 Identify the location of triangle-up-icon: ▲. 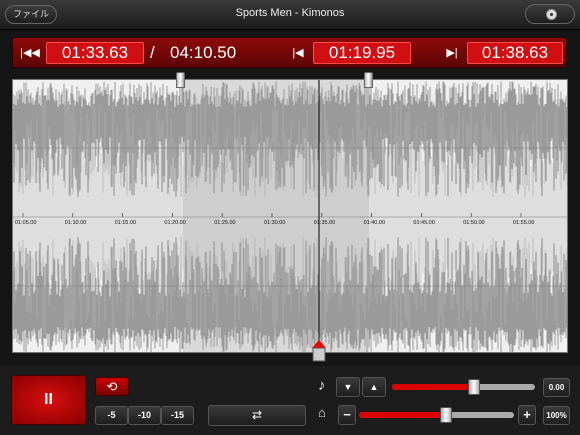
(374, 387).